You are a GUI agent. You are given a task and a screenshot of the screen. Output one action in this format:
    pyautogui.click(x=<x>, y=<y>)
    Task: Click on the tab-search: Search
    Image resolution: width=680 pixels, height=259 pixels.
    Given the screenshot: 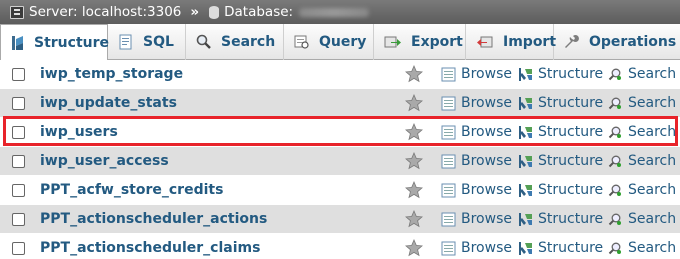 What is the action you would take?
    pyautogui.click(x=235, y=42)
    